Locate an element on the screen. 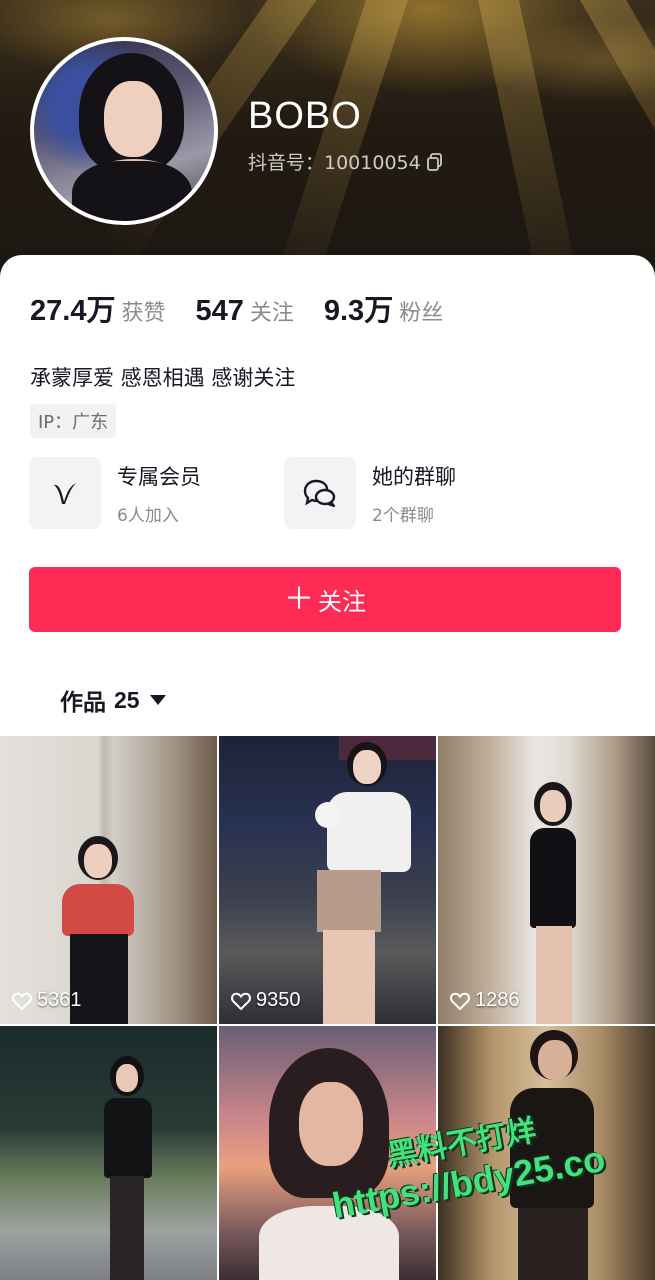  like-count: 5361 is located at coordinates (47, 1000).